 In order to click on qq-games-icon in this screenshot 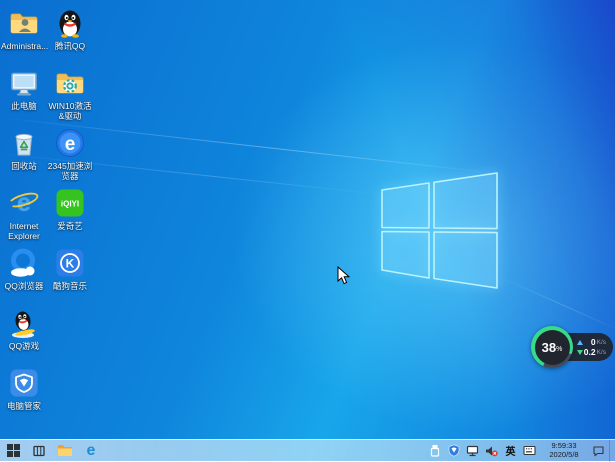, I will do `click(24, 323)`.